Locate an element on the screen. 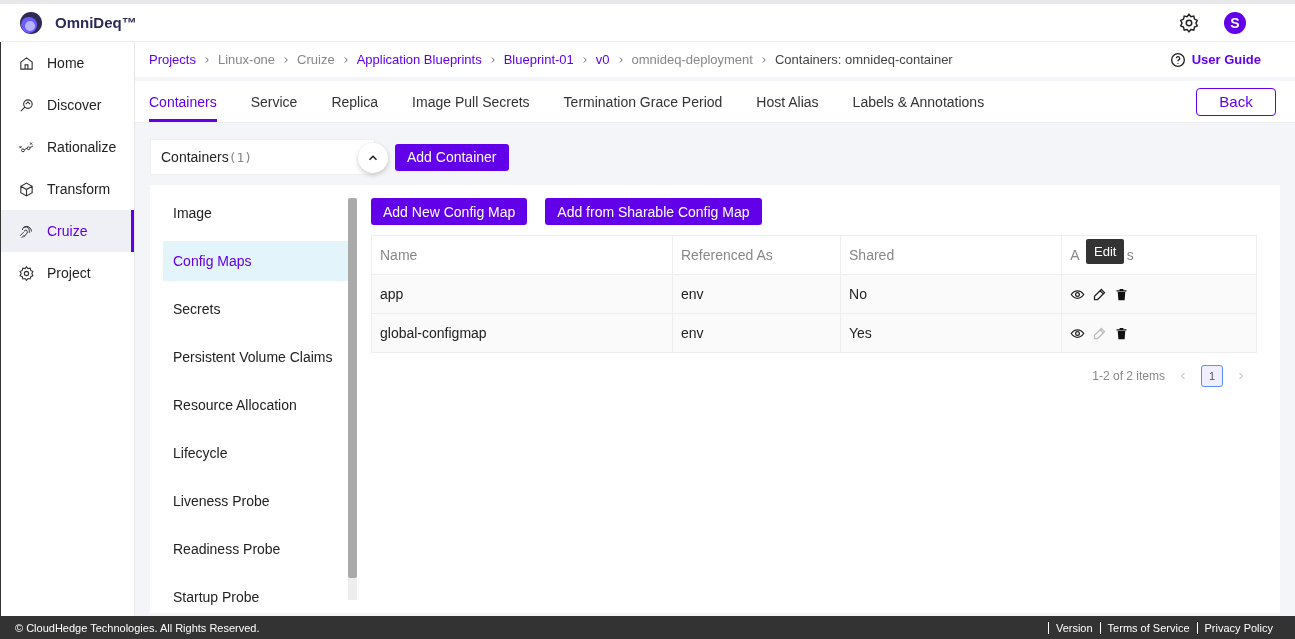  column-header: Shared is located at coordinates (951, 255).